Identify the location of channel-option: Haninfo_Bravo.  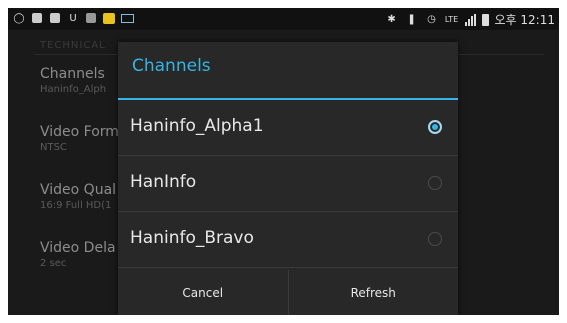
(288, 240).